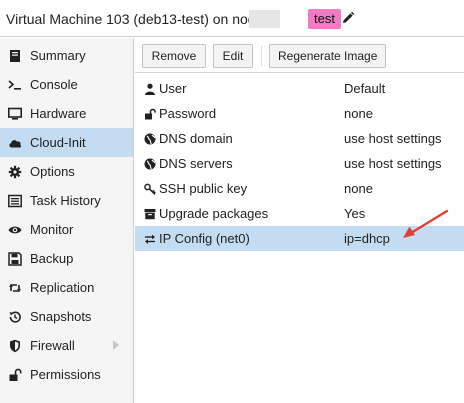  What do you see at coordinates (135, 19) in the screenshot?
I see `page-title: Virtual Machine 103 (deb13-test) on node` at bounding box center [135, 19].